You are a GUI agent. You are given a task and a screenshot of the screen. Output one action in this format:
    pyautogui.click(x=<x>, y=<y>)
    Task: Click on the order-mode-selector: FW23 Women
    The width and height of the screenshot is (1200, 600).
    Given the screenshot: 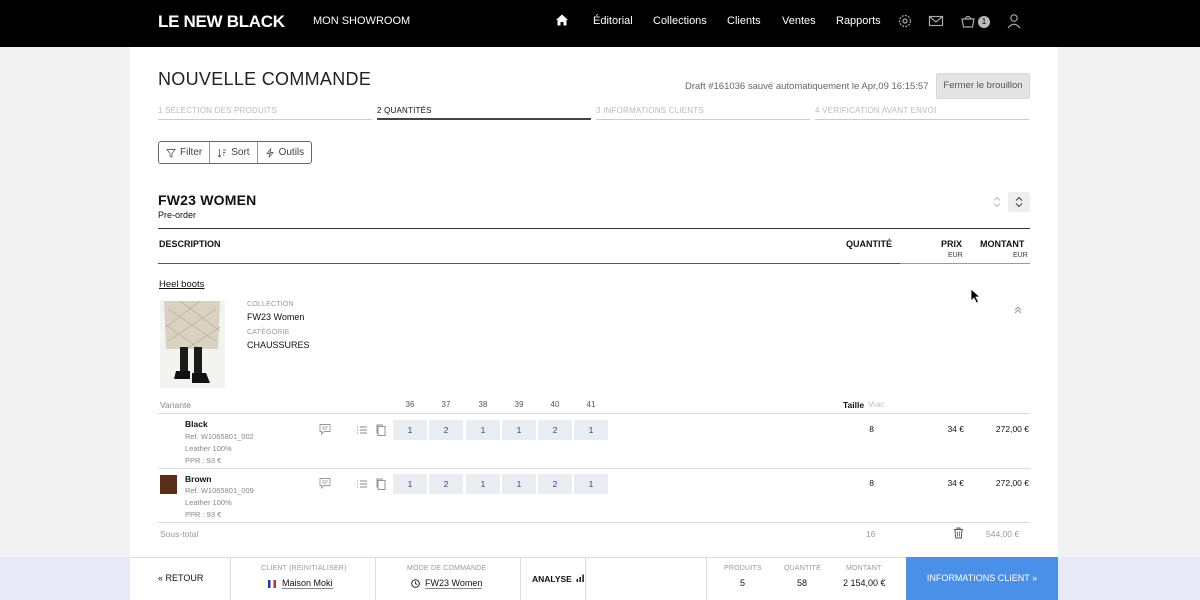 What is the action you would take?
    pyautogui.click(x=447, y=583)
    